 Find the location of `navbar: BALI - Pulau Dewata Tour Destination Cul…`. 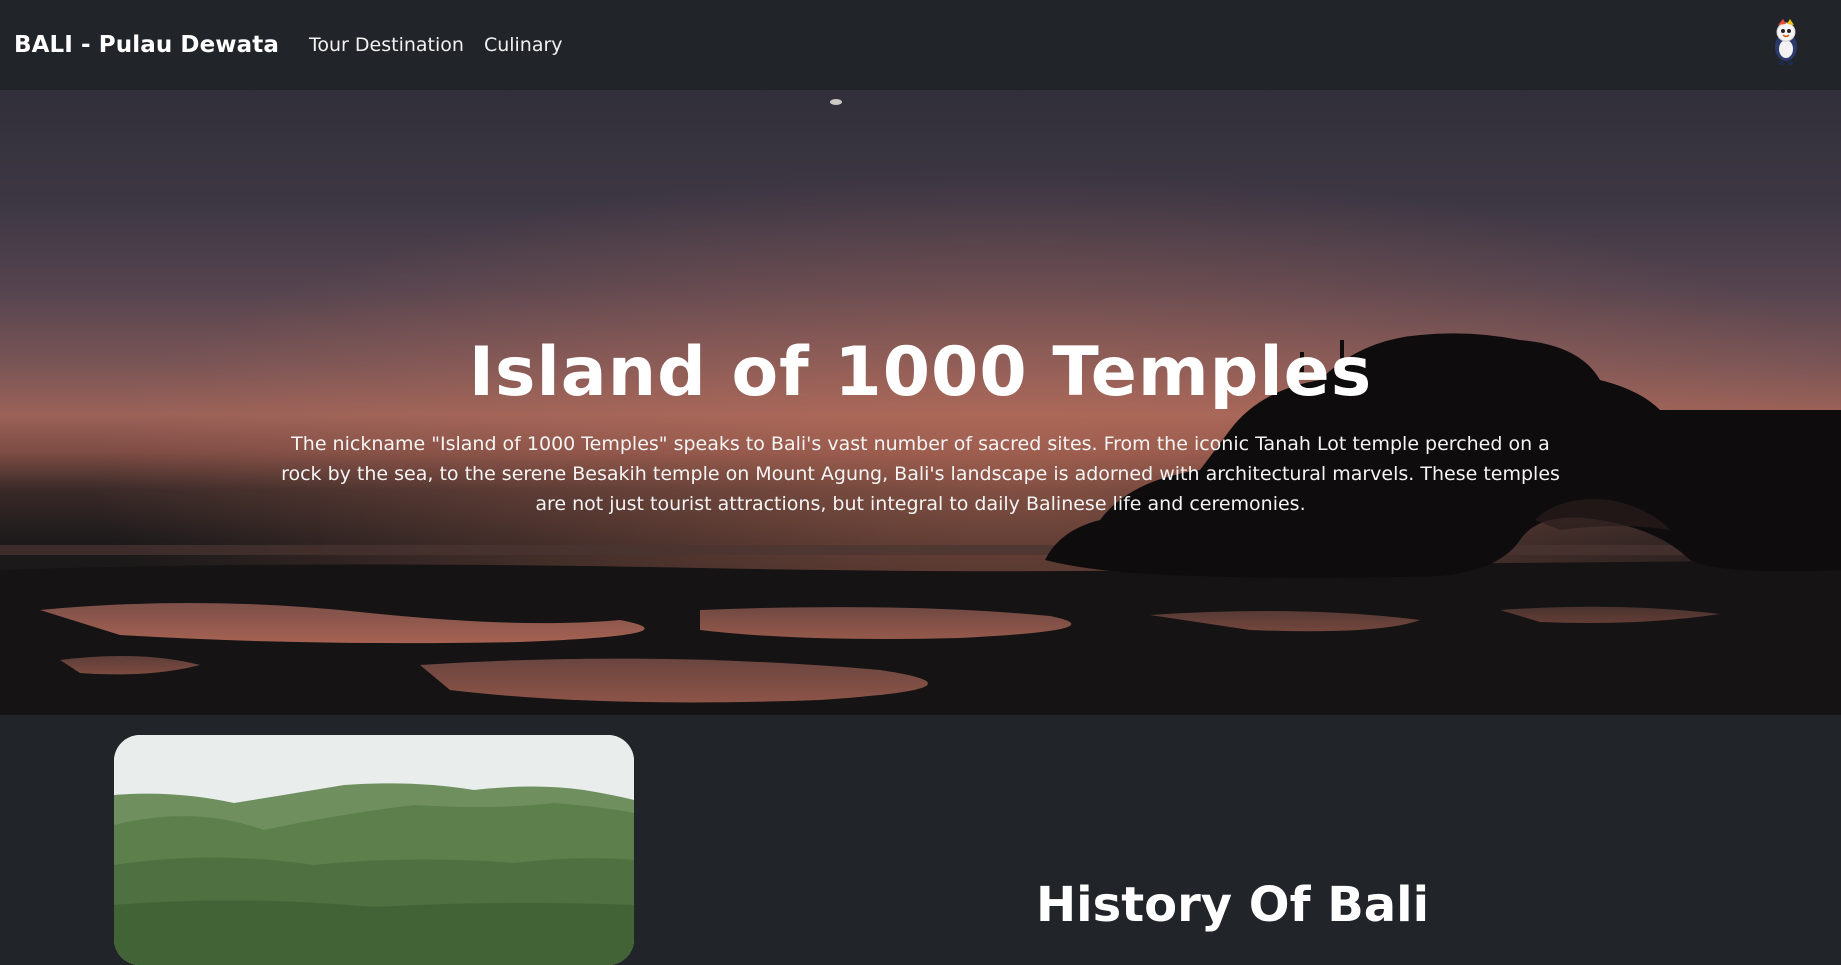

navbar: BALI - Pulau Dewata Tour Destination Cul… is located at coordinates (920, 45).